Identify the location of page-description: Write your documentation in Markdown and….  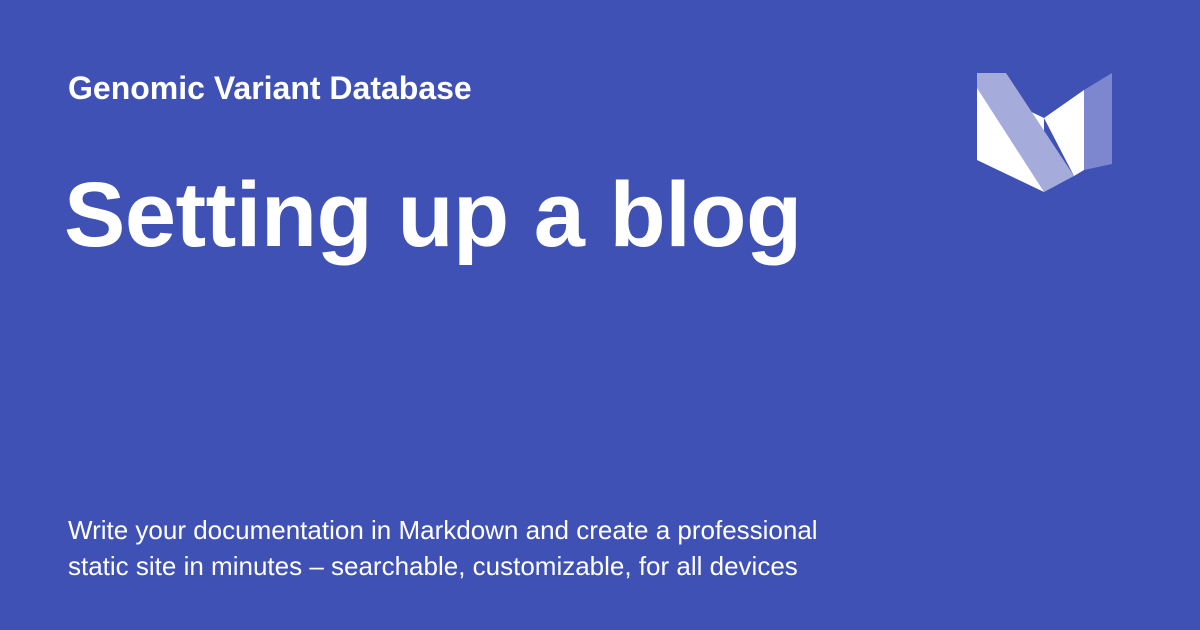
(518, 548).